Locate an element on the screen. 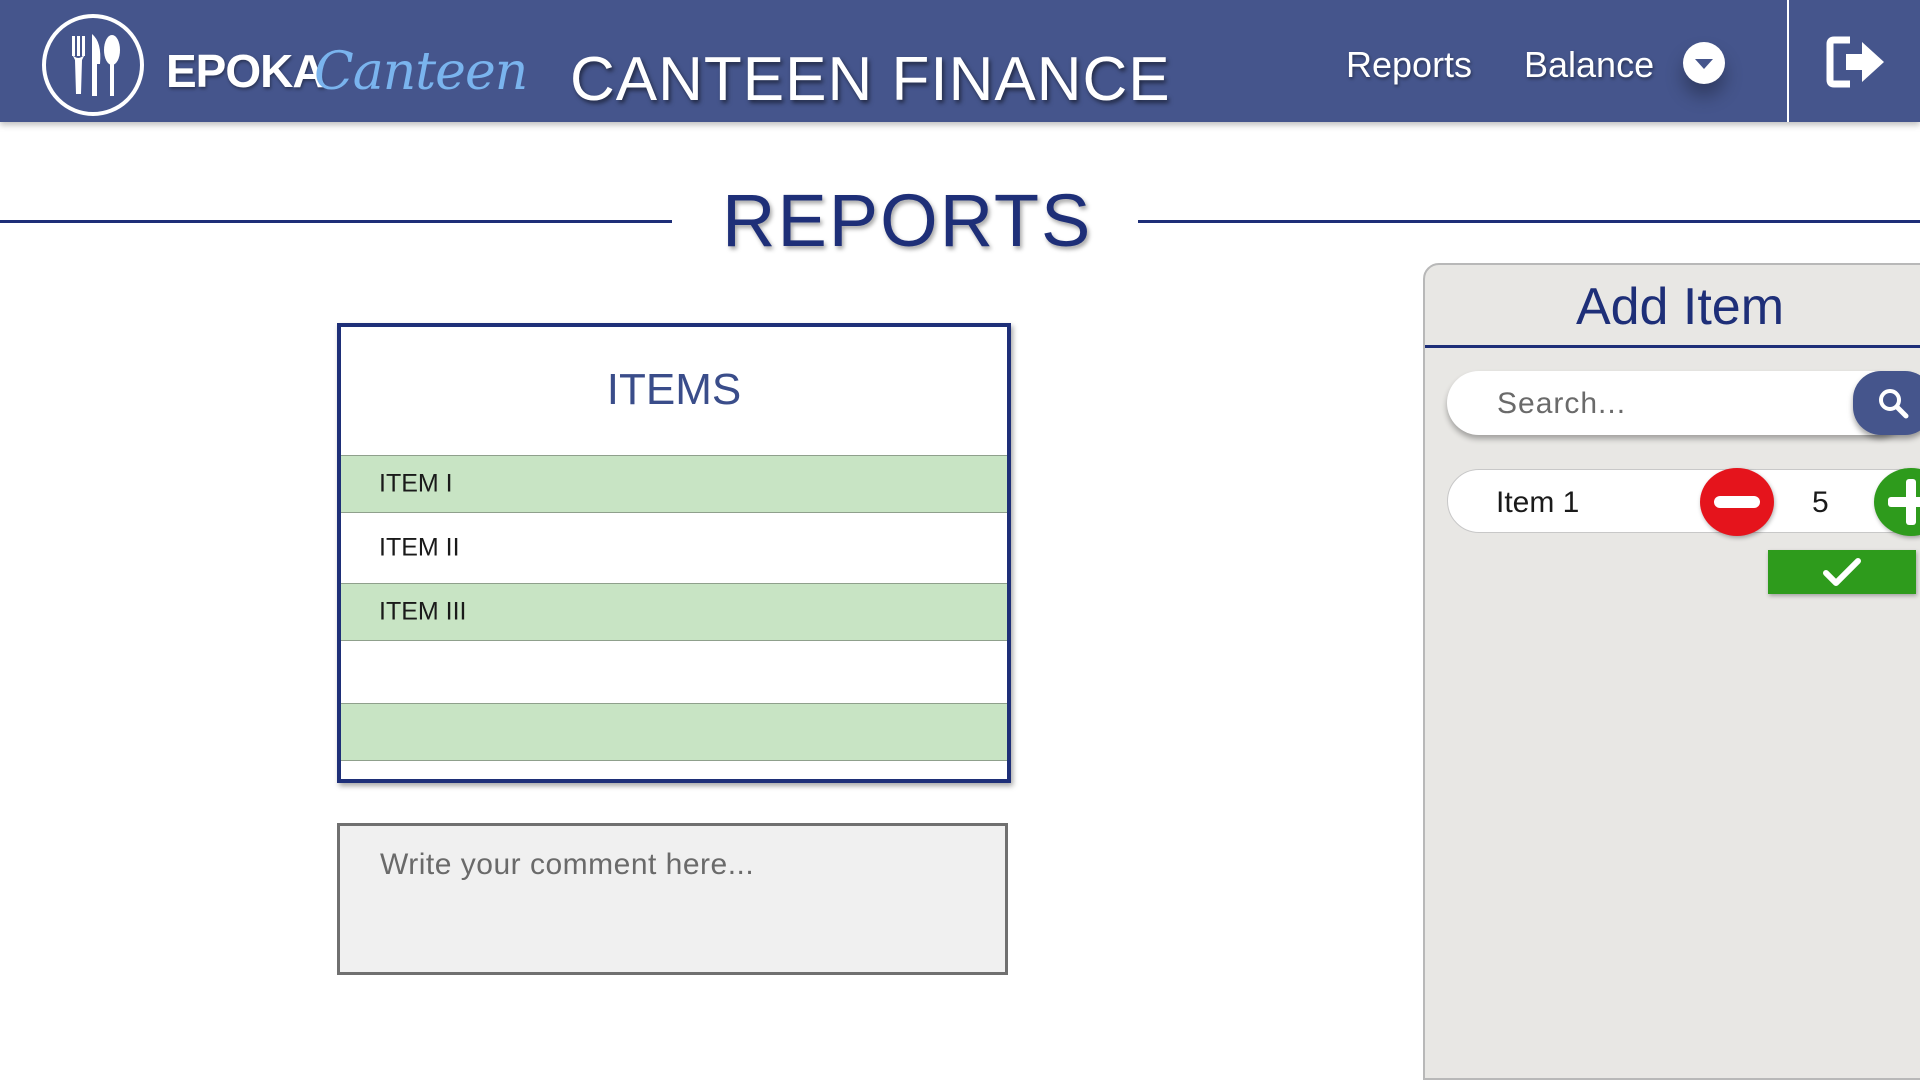 The image size is (1920, 1080). add-item-rule is located at coordinates (1672, 346).